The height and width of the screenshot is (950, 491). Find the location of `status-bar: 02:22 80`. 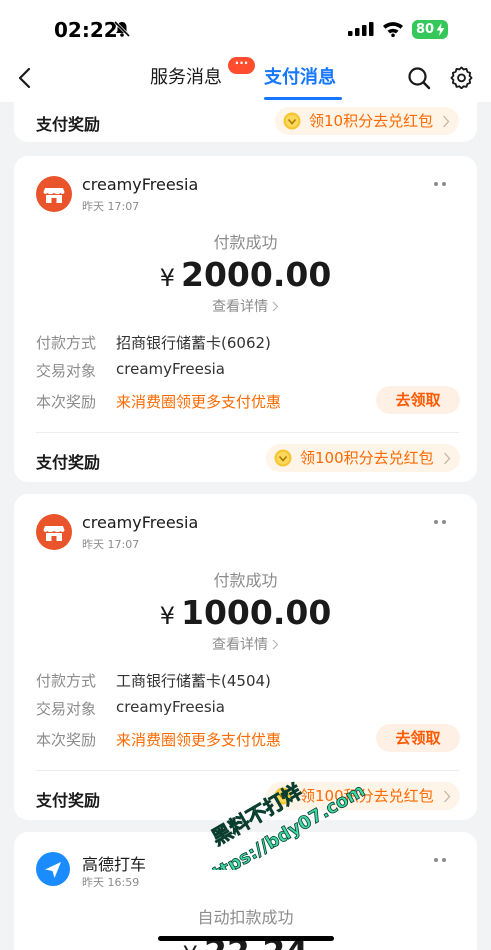

status-bar: 02:22 80 is located at coordinates (245, 28).